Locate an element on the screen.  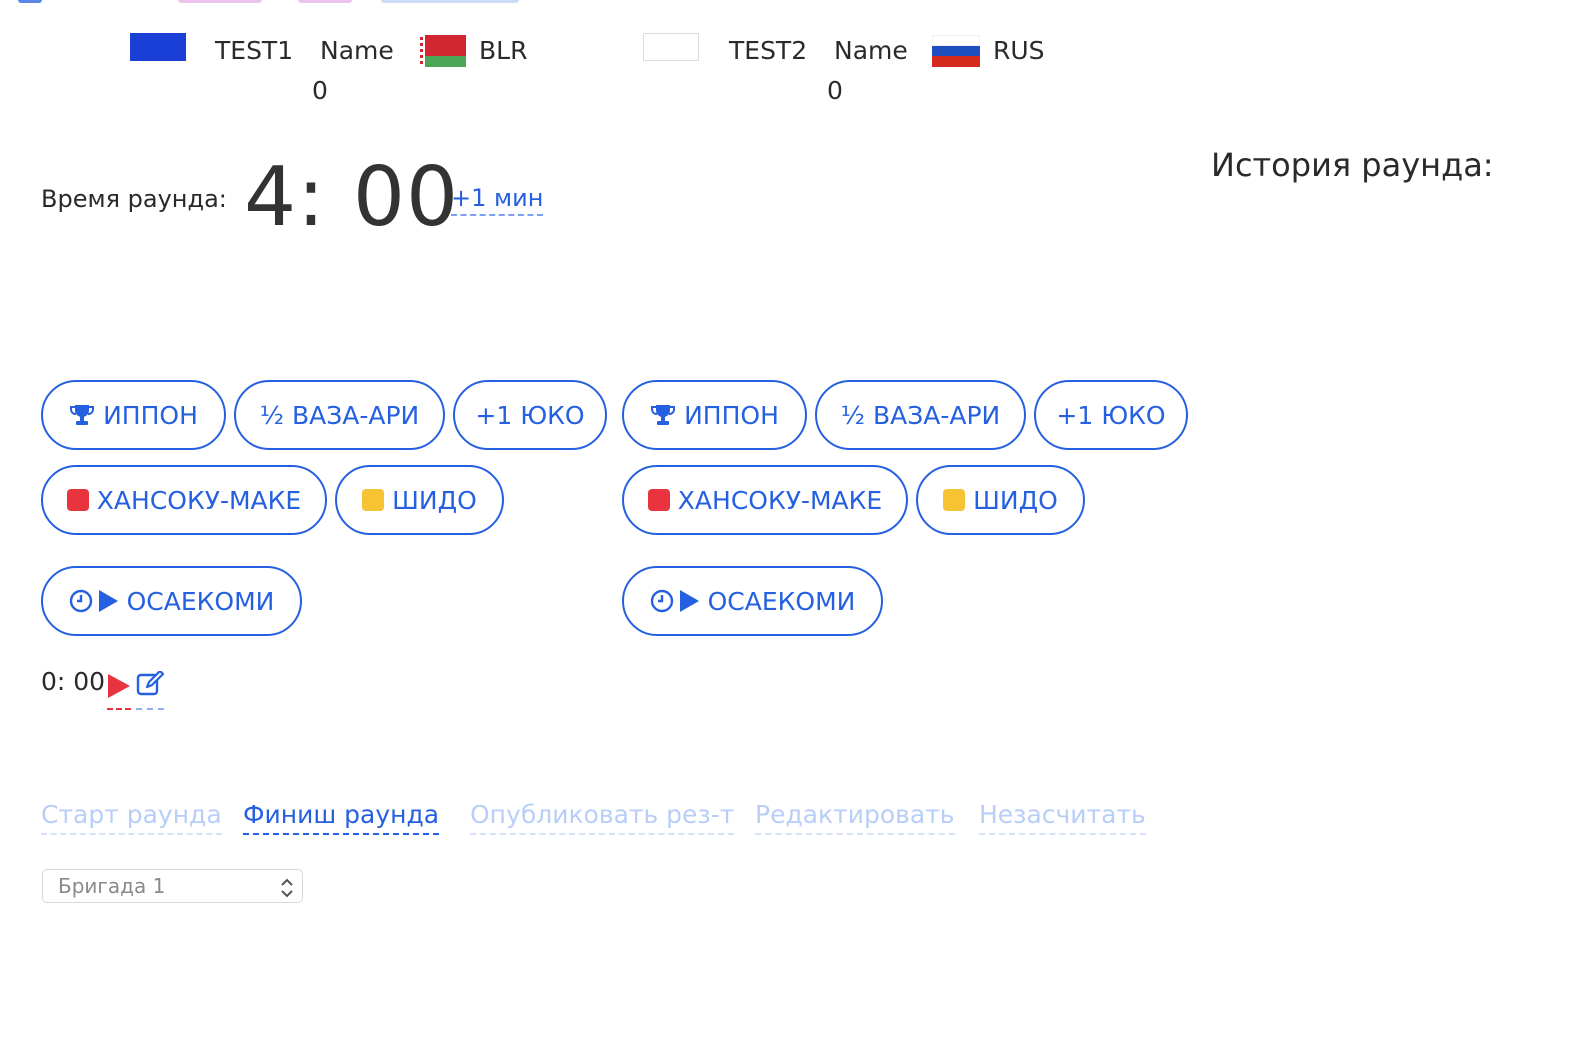
publish-result-button: Опубликовать рез-т is located at coordinates (602, 817).